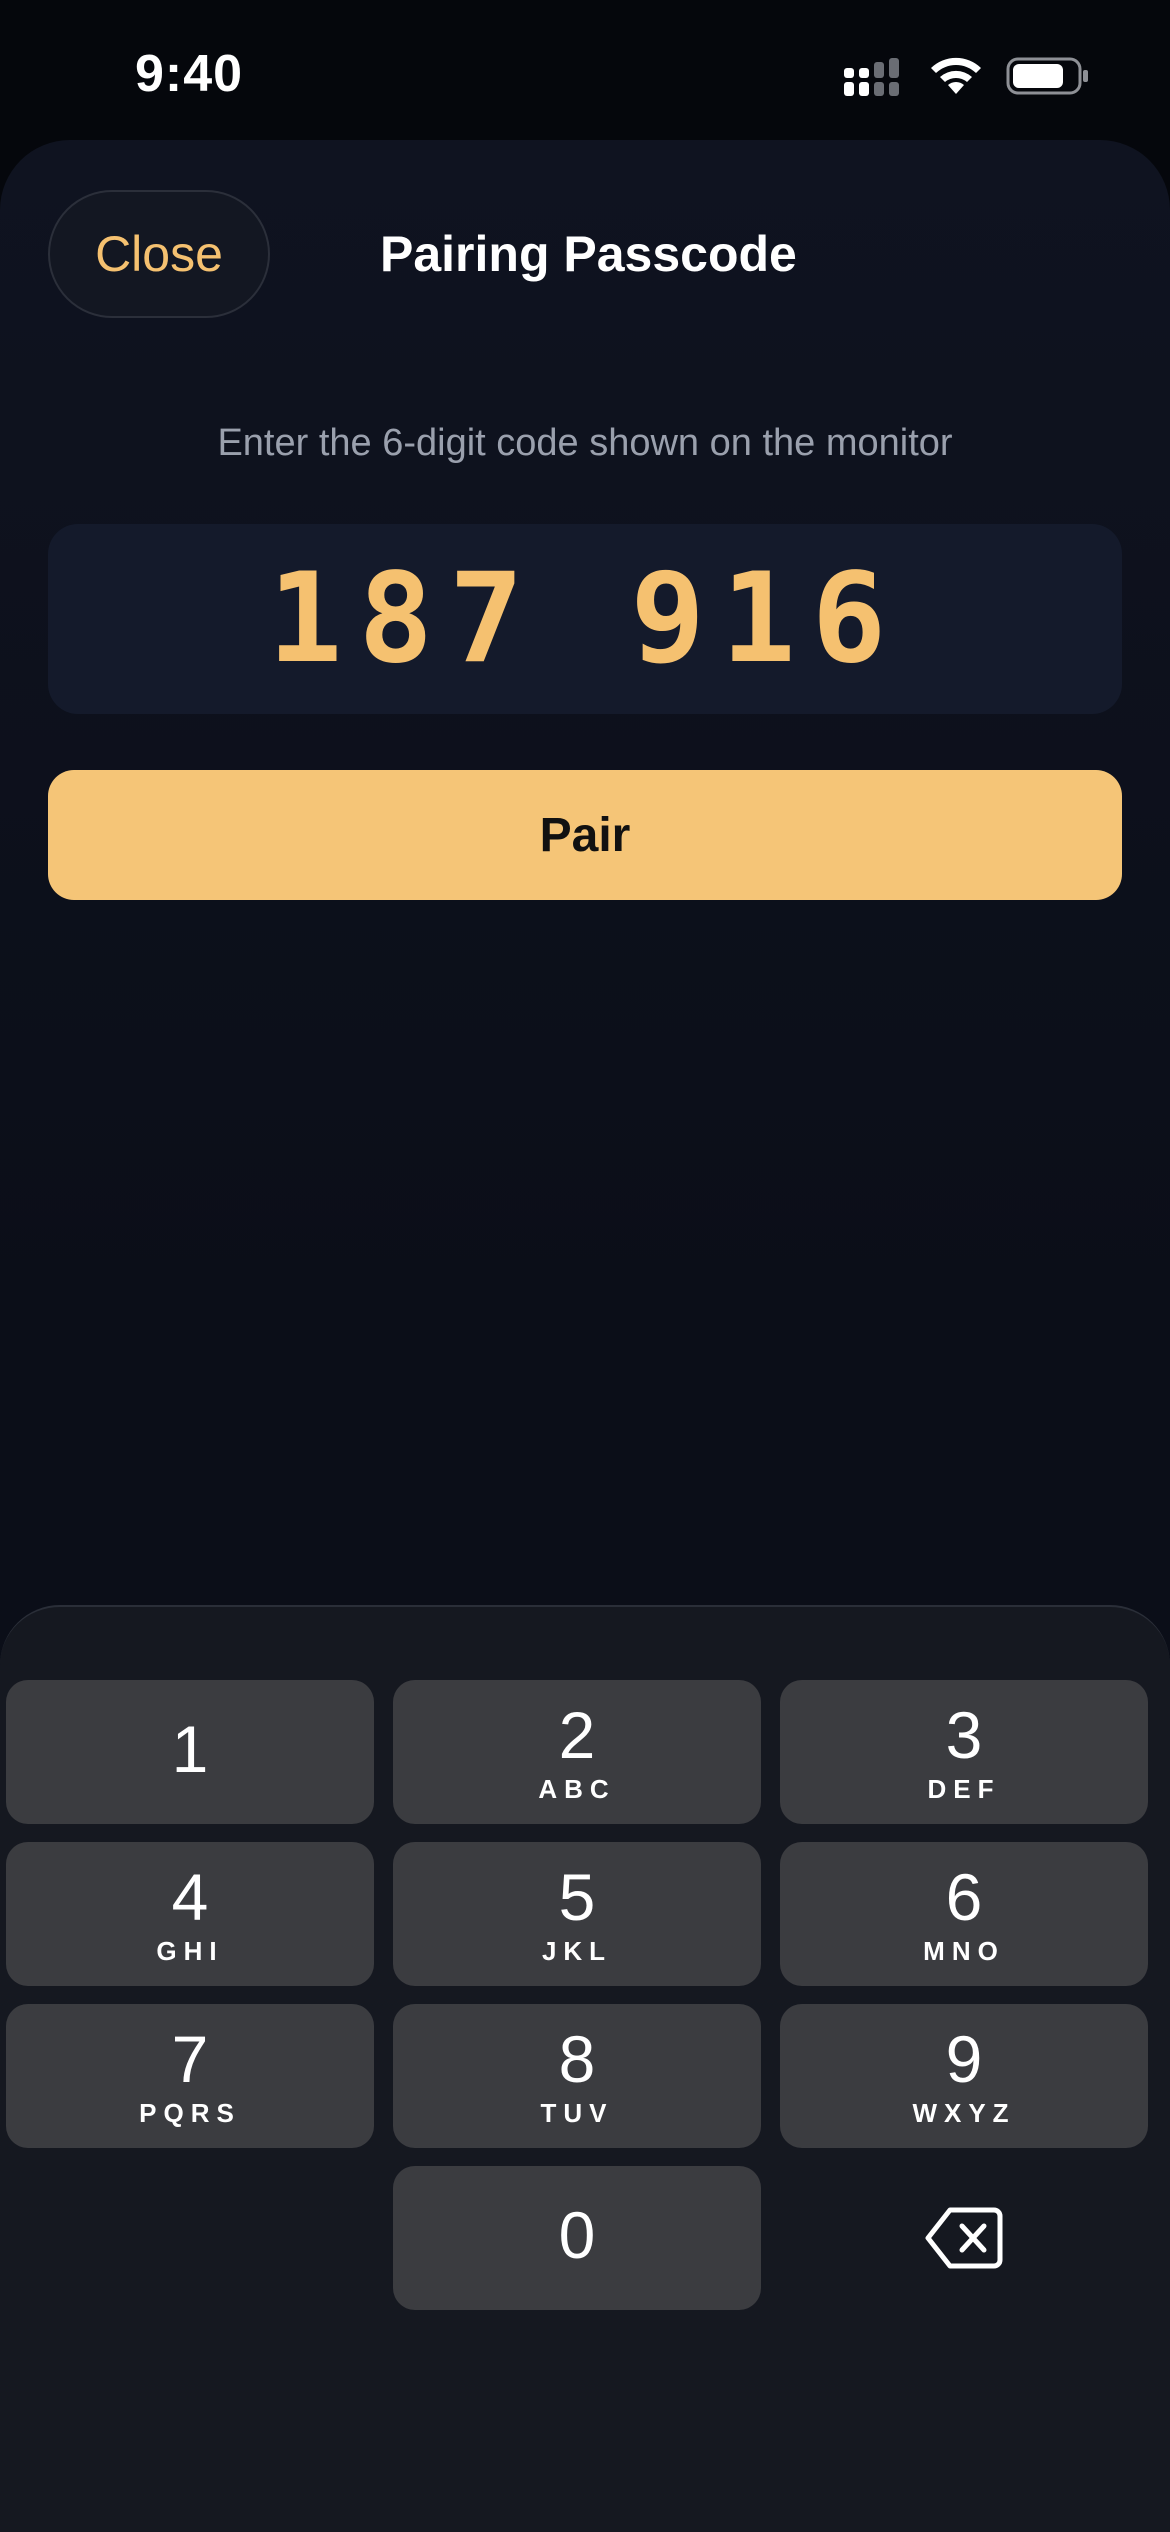 The image size is (1170, 2532). I want to click on sheet-title: Pairing Passcode, so click(588, 254).